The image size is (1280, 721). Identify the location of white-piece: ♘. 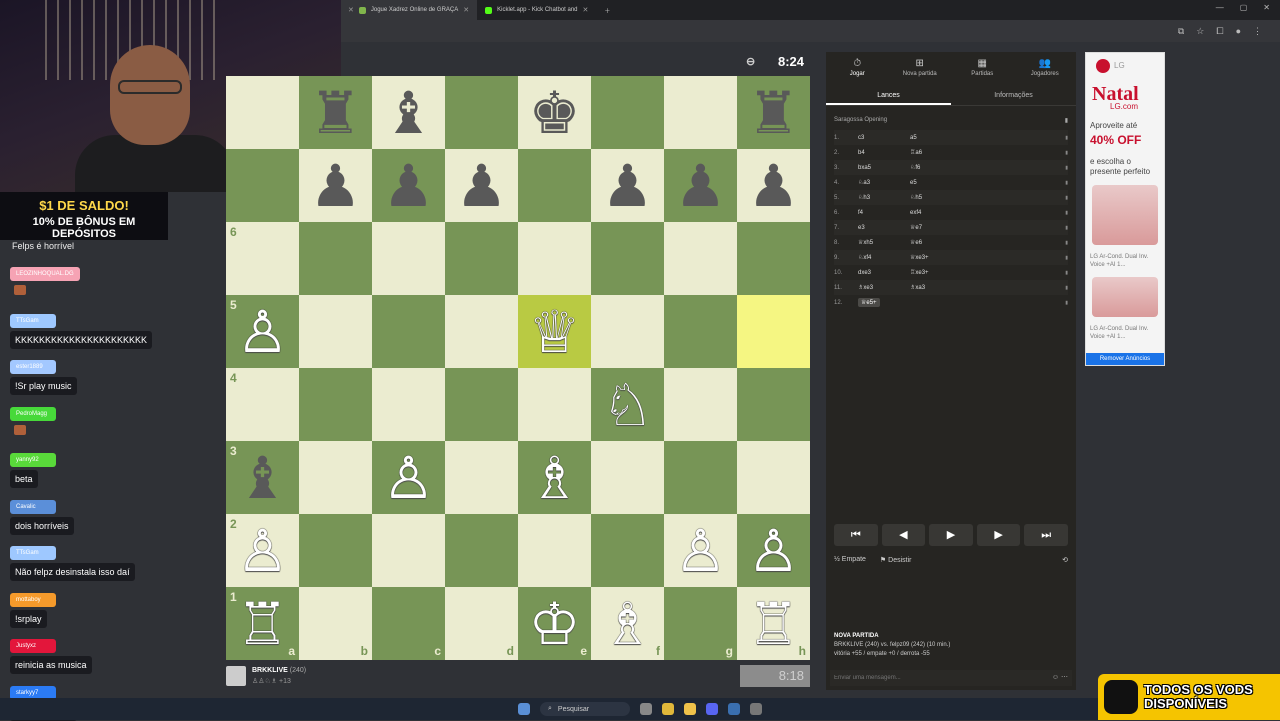
(628, 405).